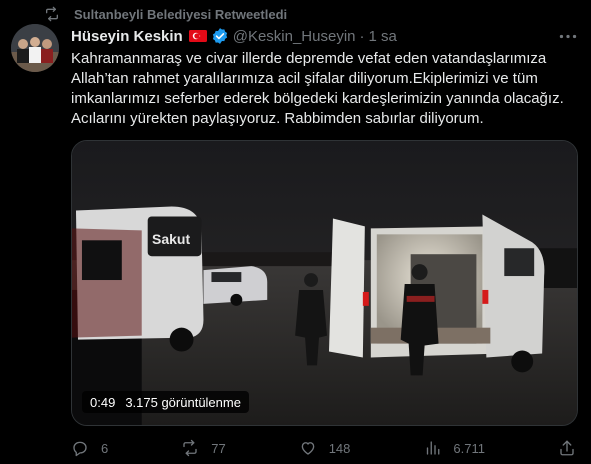  I want to click on tweet-actions: 6 77 148 6.711, so click(323, 448).